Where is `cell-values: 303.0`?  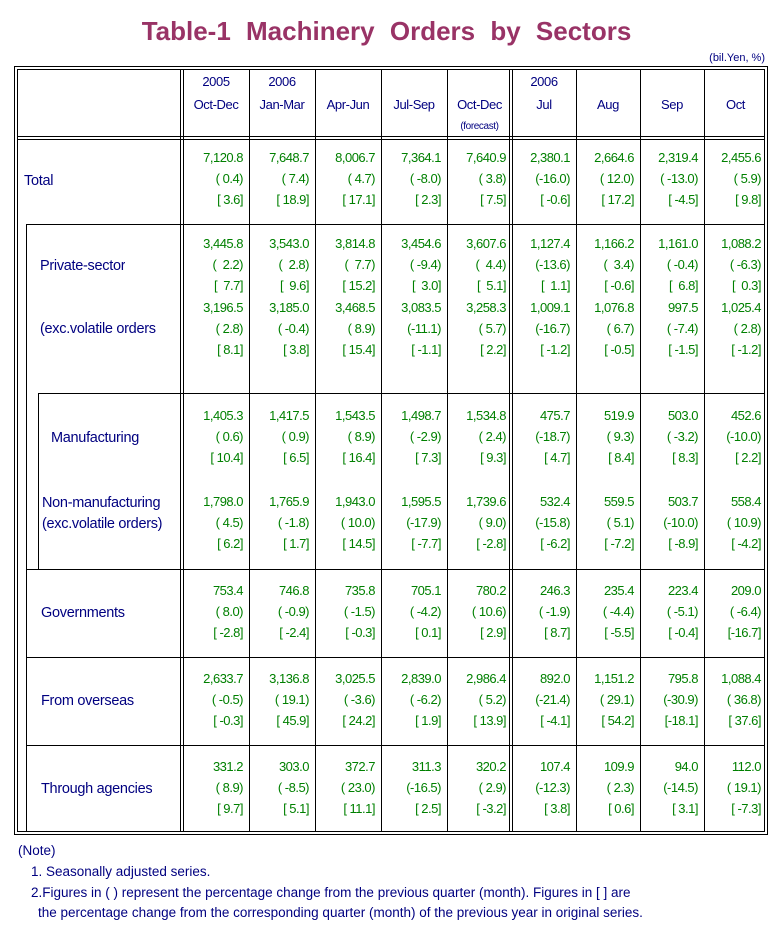 cell-values: 303.0 is located at coordinates (294, 766).